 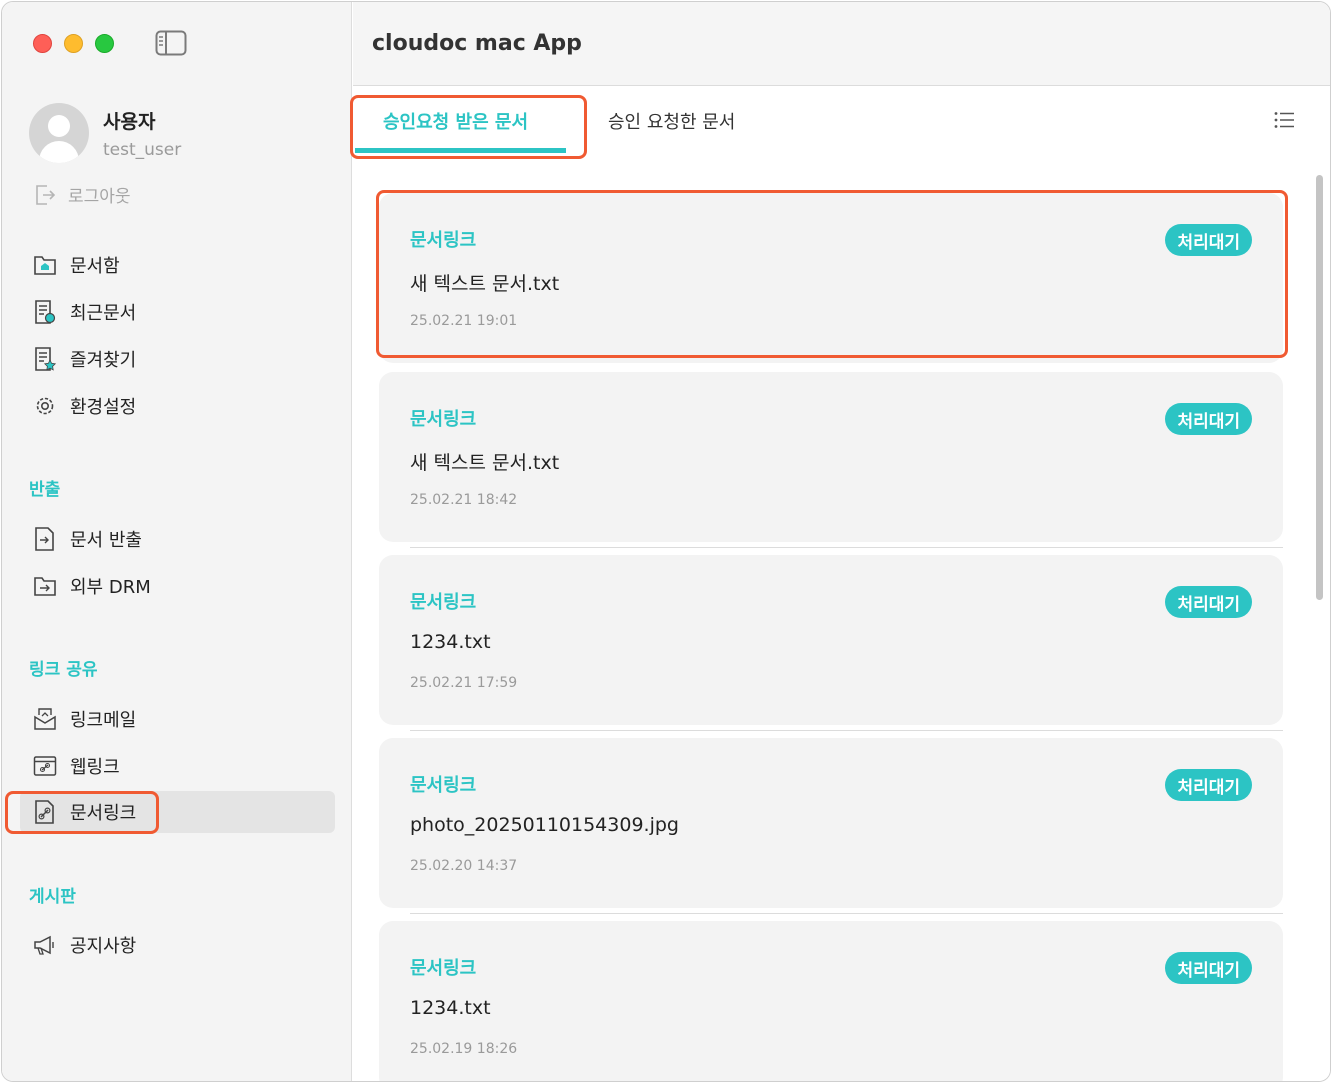 What do you see at coordinates (45, 359) in the screenshot?
I see `favorite-doc-icon` at bounding box center [45, 359].